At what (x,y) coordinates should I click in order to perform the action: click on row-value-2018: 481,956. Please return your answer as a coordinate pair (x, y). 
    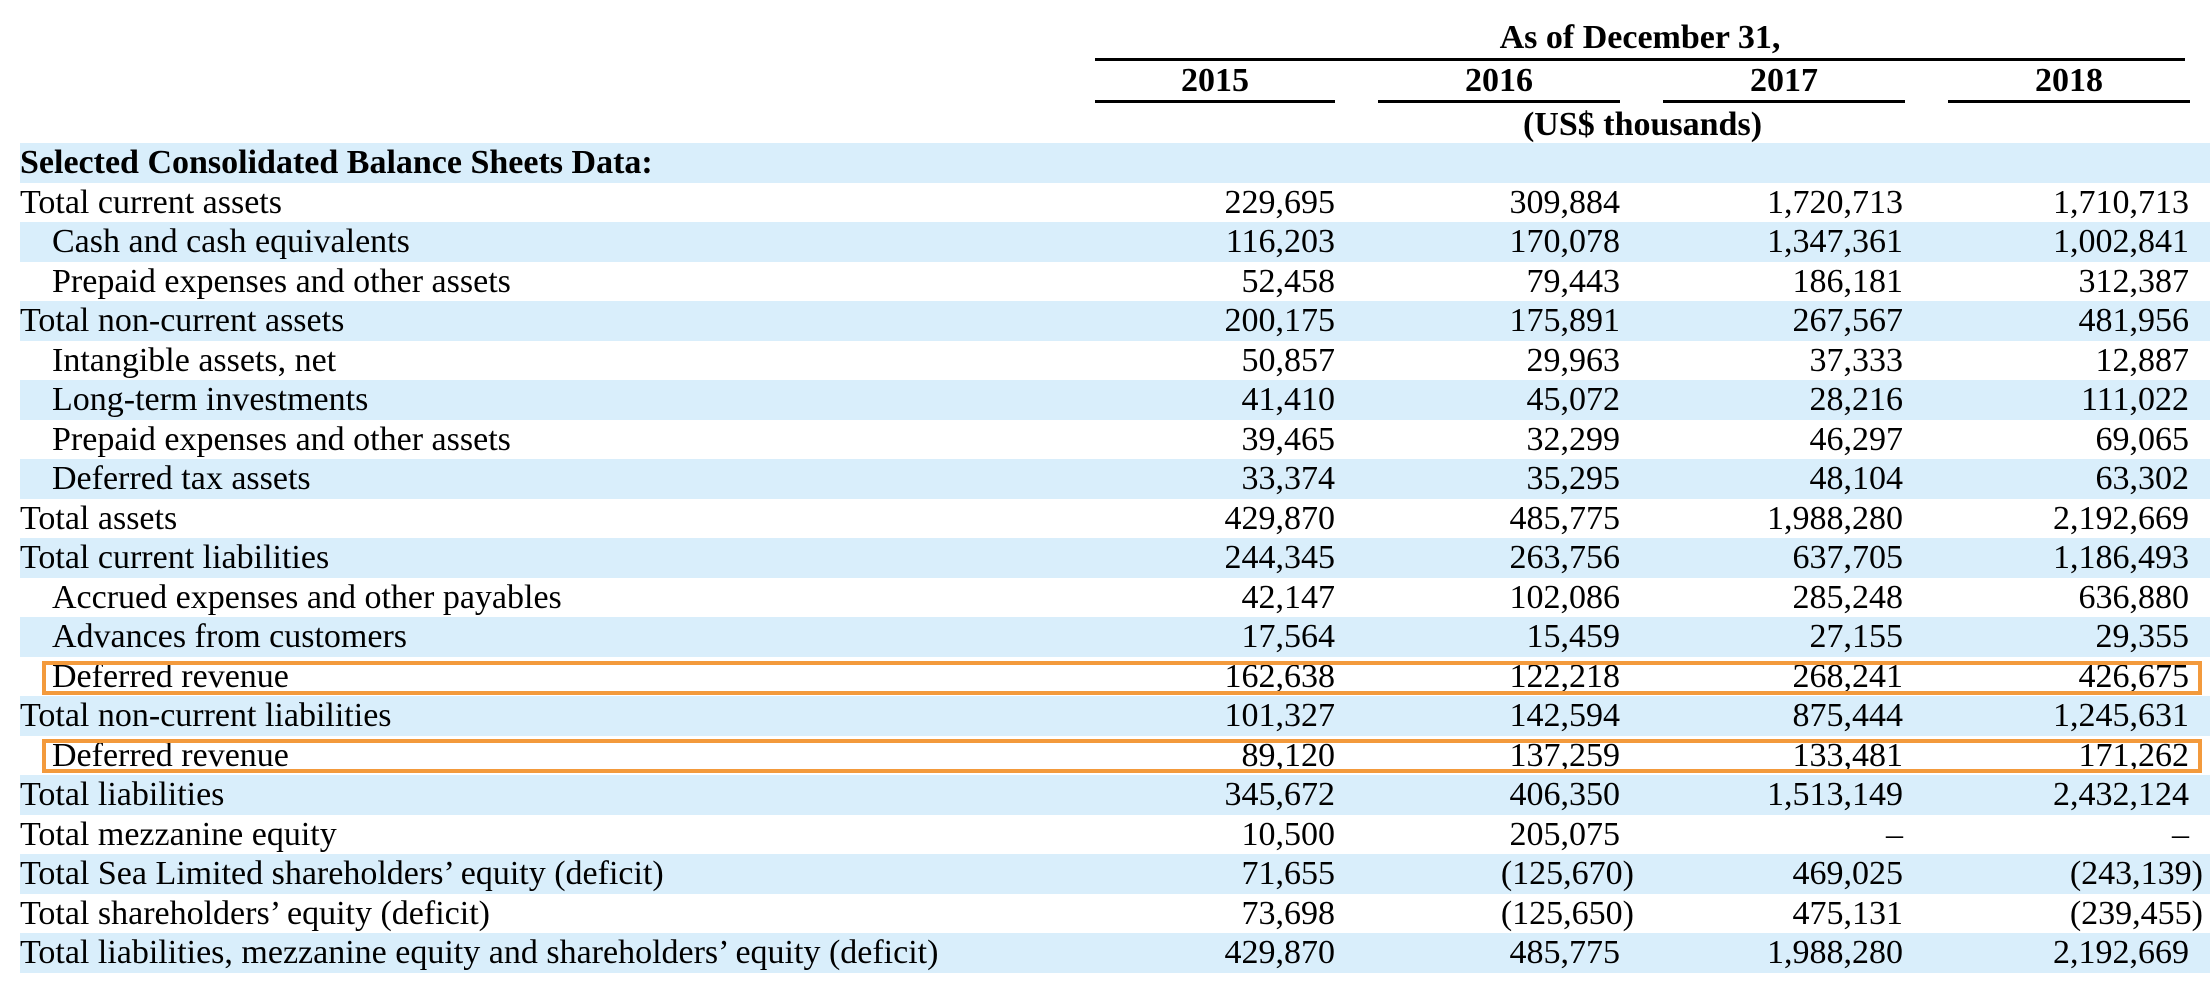
    Looking at the image, I should click on (2134, 320).